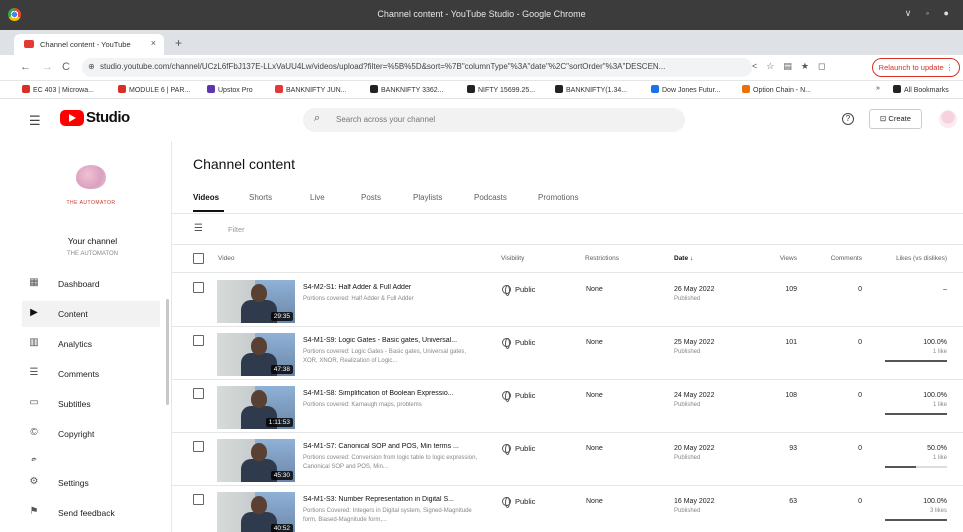  What do you see at coordinates (91, 314) in the screenshot?
I see `sidebar-item-content: ▶ Content` at bounding box center [91, 314].